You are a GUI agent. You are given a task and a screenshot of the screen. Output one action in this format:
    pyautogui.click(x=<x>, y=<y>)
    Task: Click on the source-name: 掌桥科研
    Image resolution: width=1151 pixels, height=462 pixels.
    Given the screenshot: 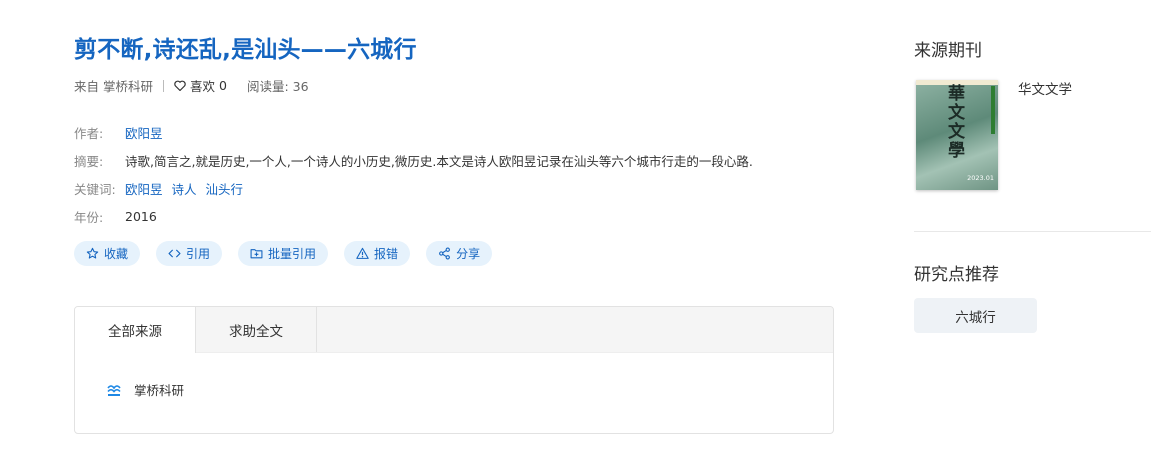 What is the action you would take?
    pyautogui.click(x=128, y=85)
    